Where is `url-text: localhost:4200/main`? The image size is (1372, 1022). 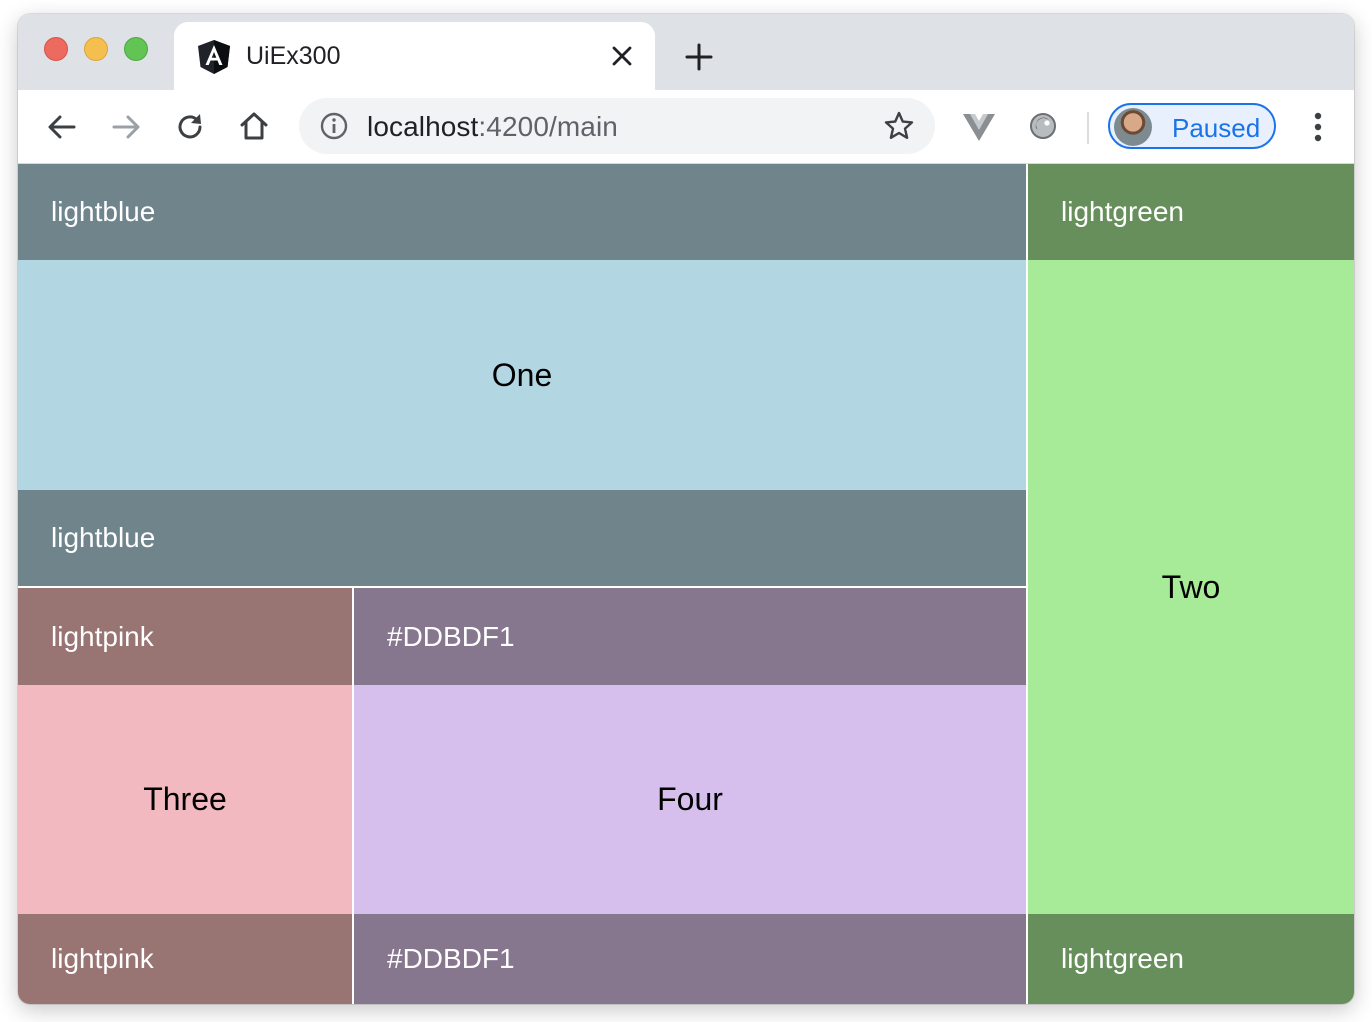
url-text: localhost:4200/main is located at coordinates (492, 127).